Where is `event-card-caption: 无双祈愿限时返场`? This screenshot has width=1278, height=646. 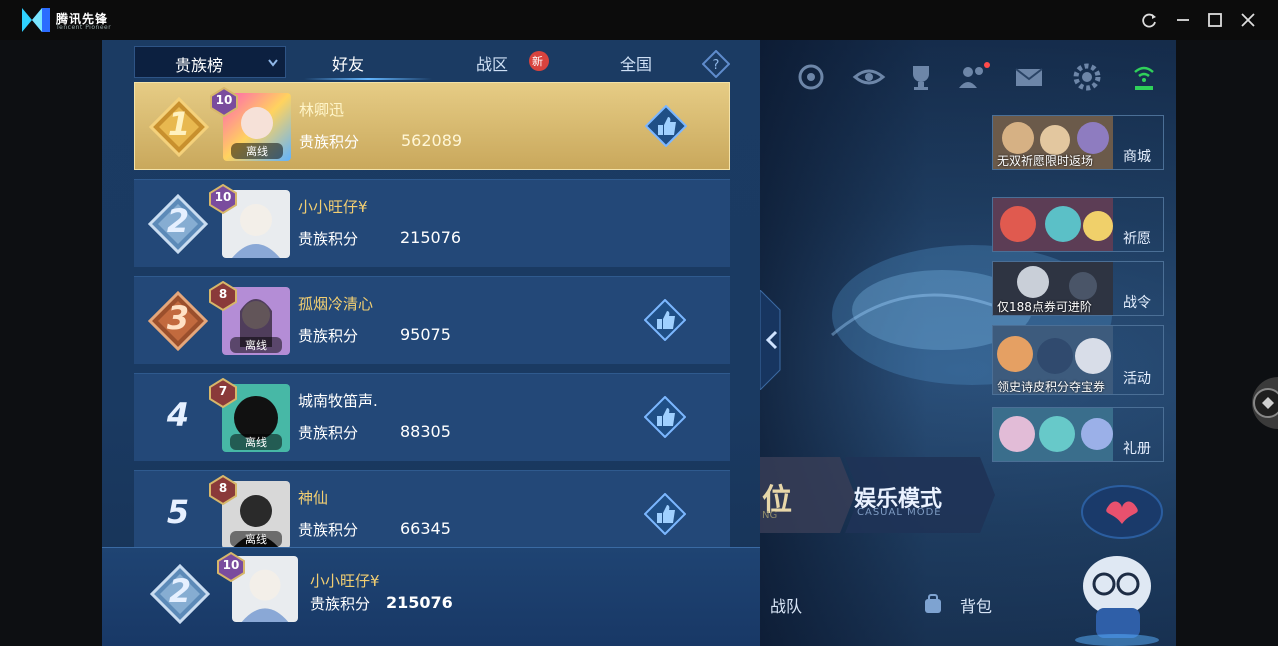 event-card-caption: 无双祈愿限时返场 is located at coordinates (1045, 161).